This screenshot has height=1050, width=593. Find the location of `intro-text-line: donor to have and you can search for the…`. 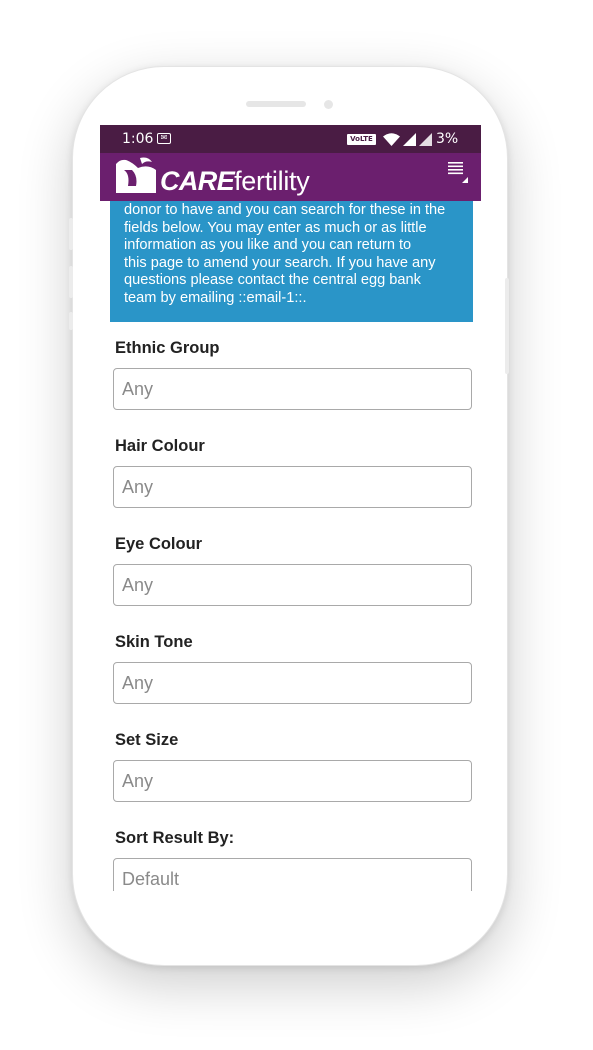

intro-text-line: donor to have and you can search for the… is located at coordinates (285, 210).